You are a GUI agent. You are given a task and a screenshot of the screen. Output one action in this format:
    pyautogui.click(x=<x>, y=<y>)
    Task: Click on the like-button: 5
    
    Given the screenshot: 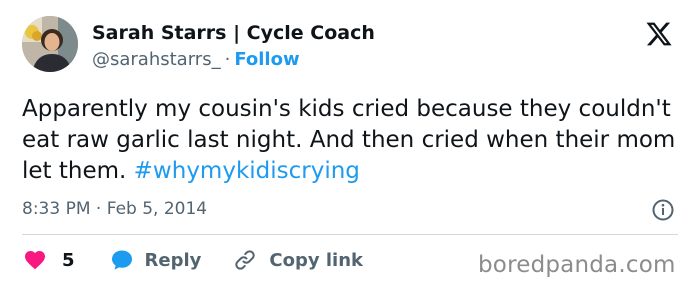 What is the action you would take?
    pyautogui.click(x=48, y=260)
    